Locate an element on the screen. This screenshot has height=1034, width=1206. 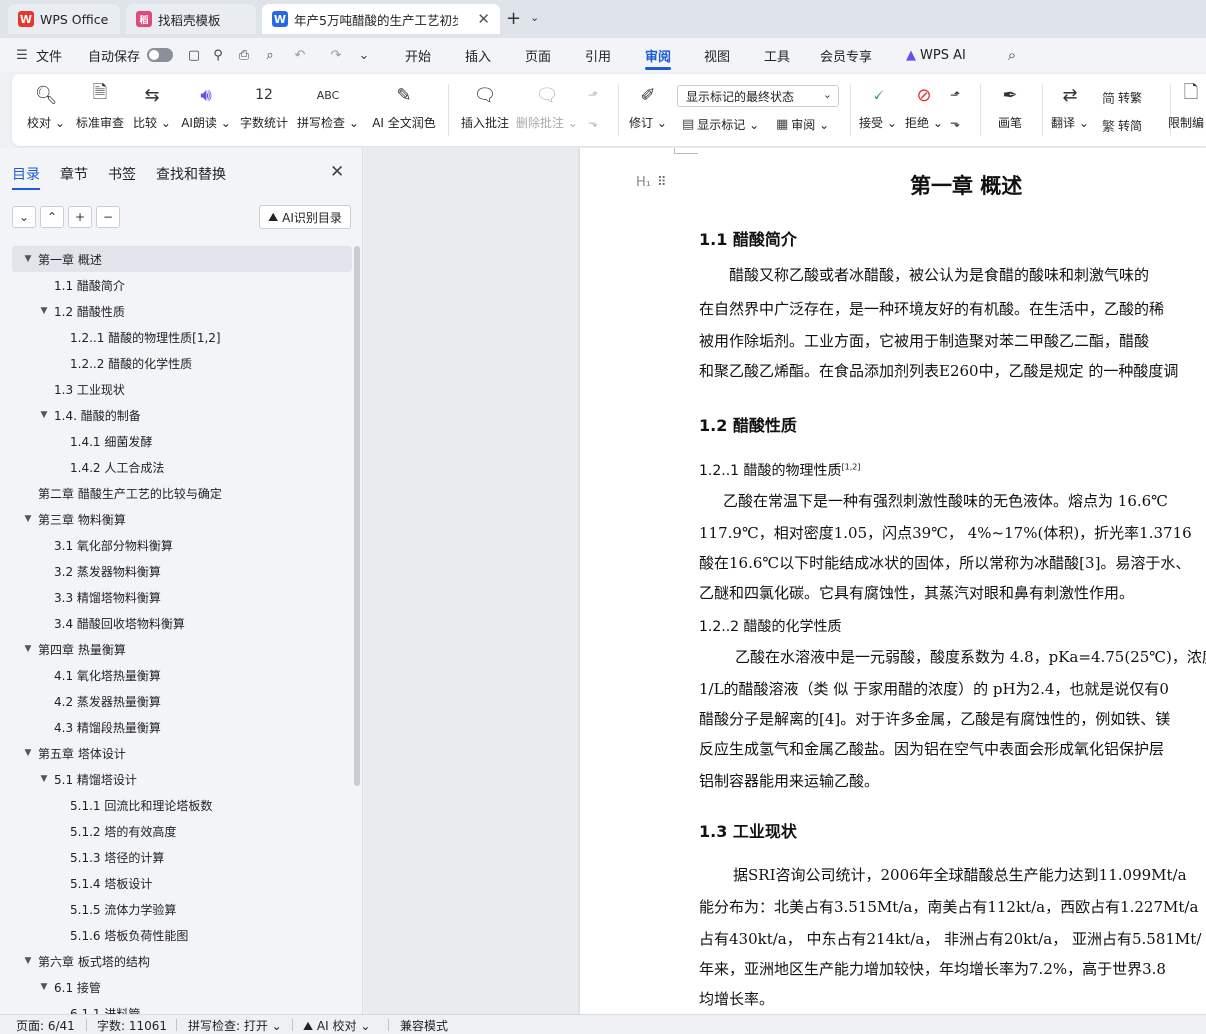
add-heading-icon: + is located at coordinates (80, 217).